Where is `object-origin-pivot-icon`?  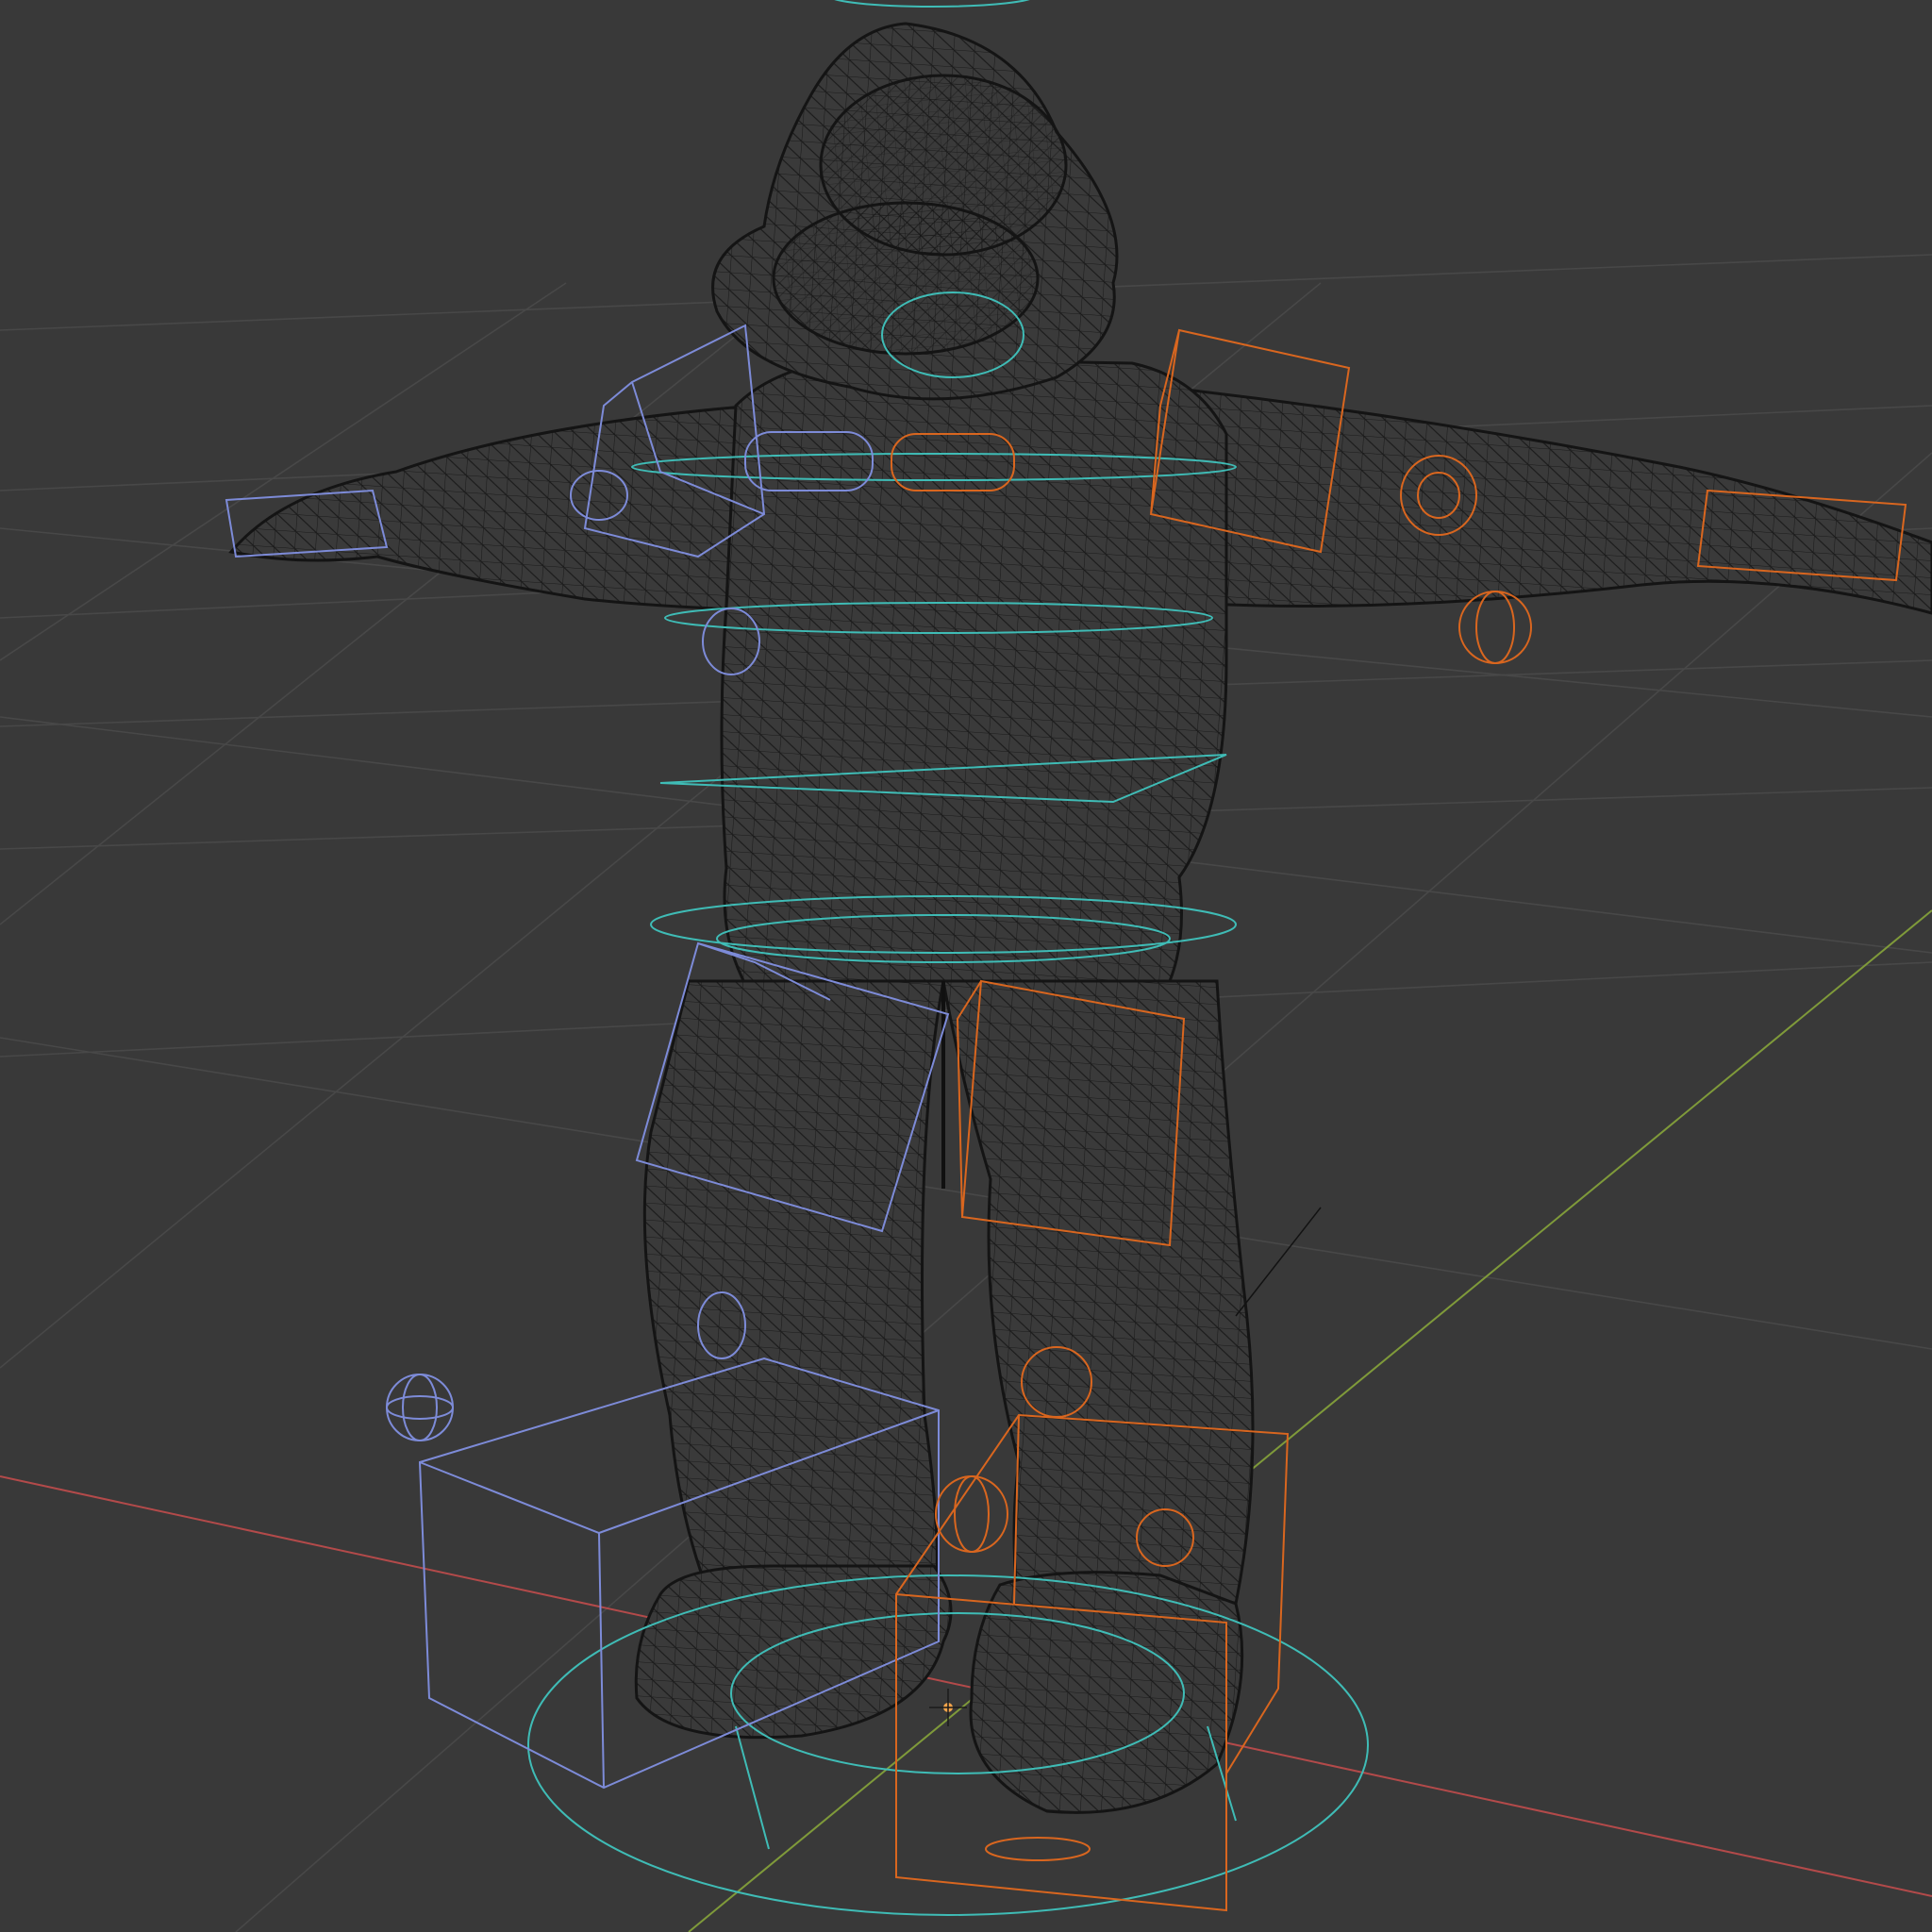 object-origin-pivot-icon is located at coordinates (948, 1708).